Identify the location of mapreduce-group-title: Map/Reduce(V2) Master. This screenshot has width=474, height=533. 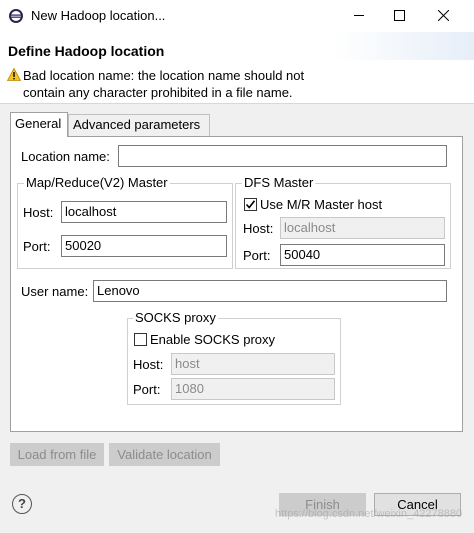
(97, 182).